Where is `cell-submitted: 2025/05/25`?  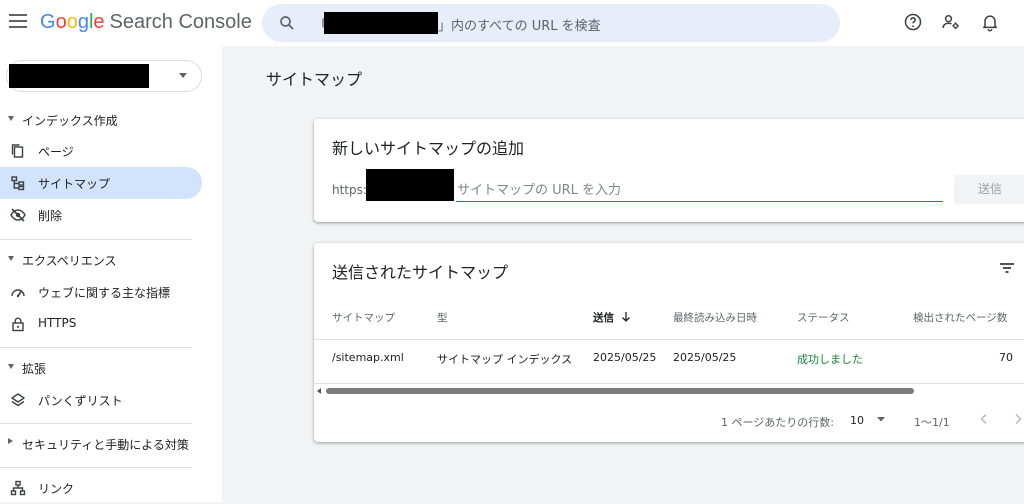
cell-submitted: 2025/05/25 is located at coordinates (625, 357).